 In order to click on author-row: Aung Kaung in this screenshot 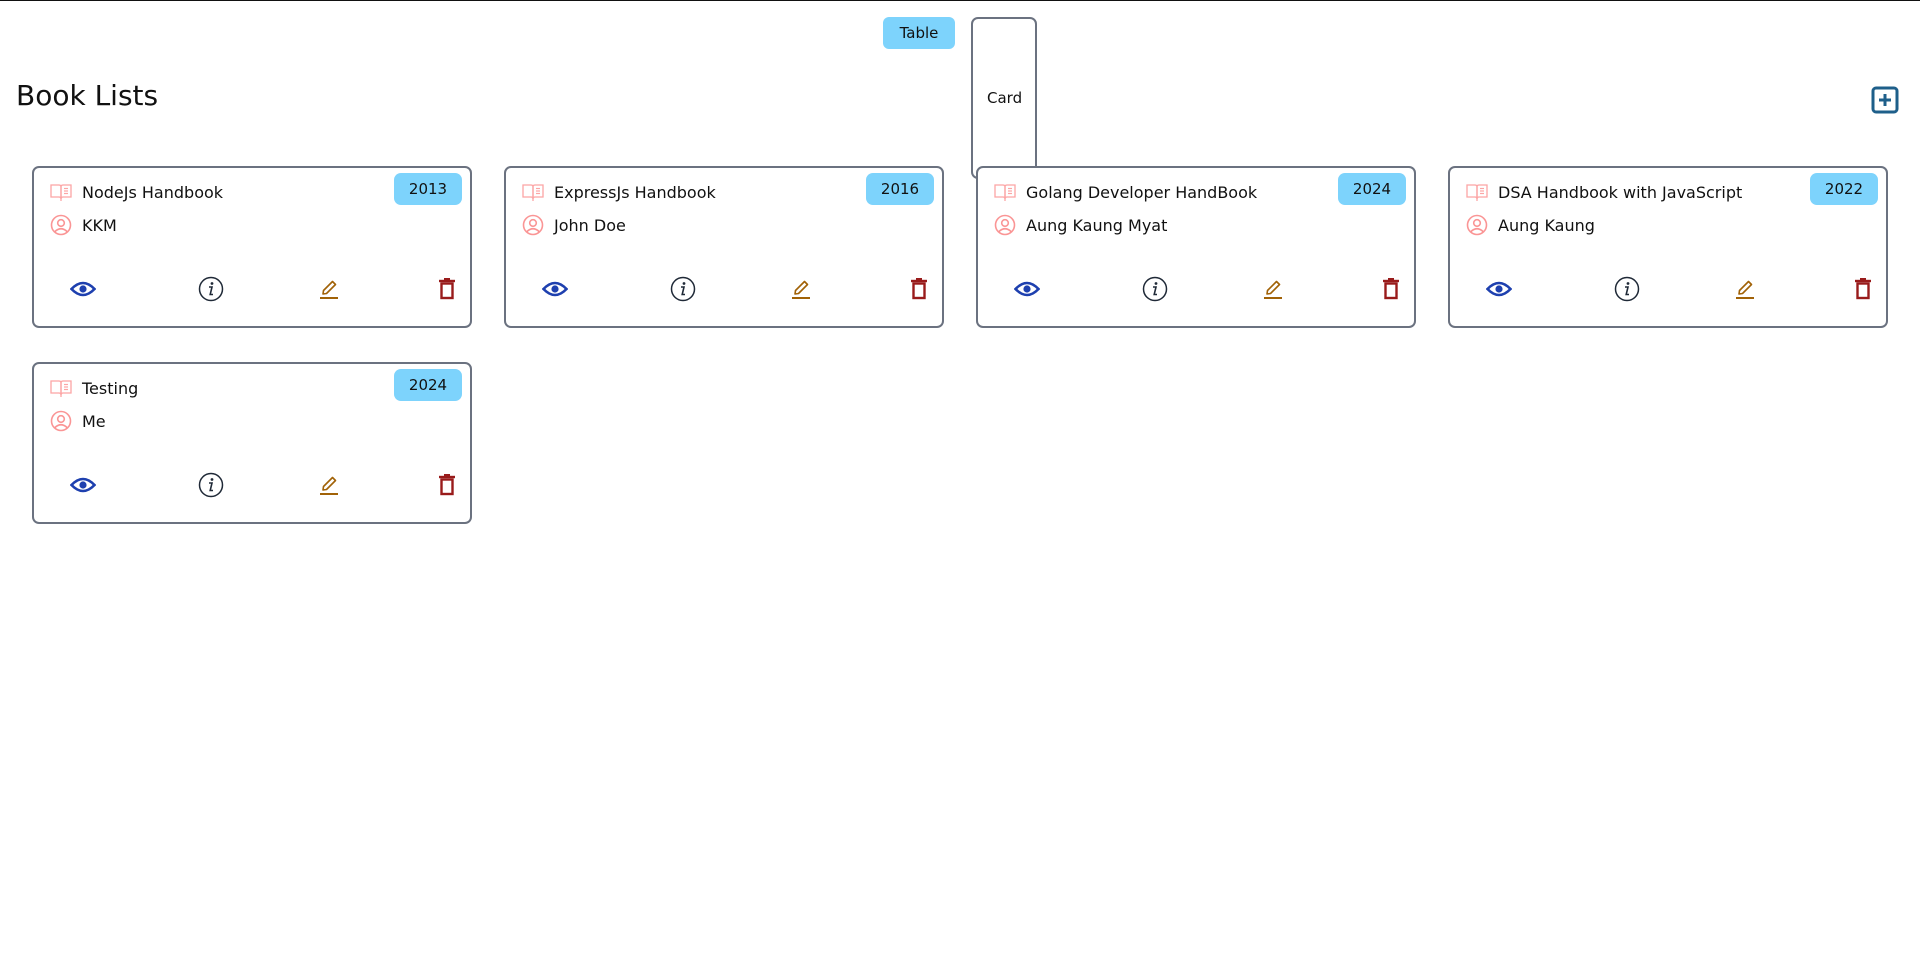, I will do `click(1530, 225)`.